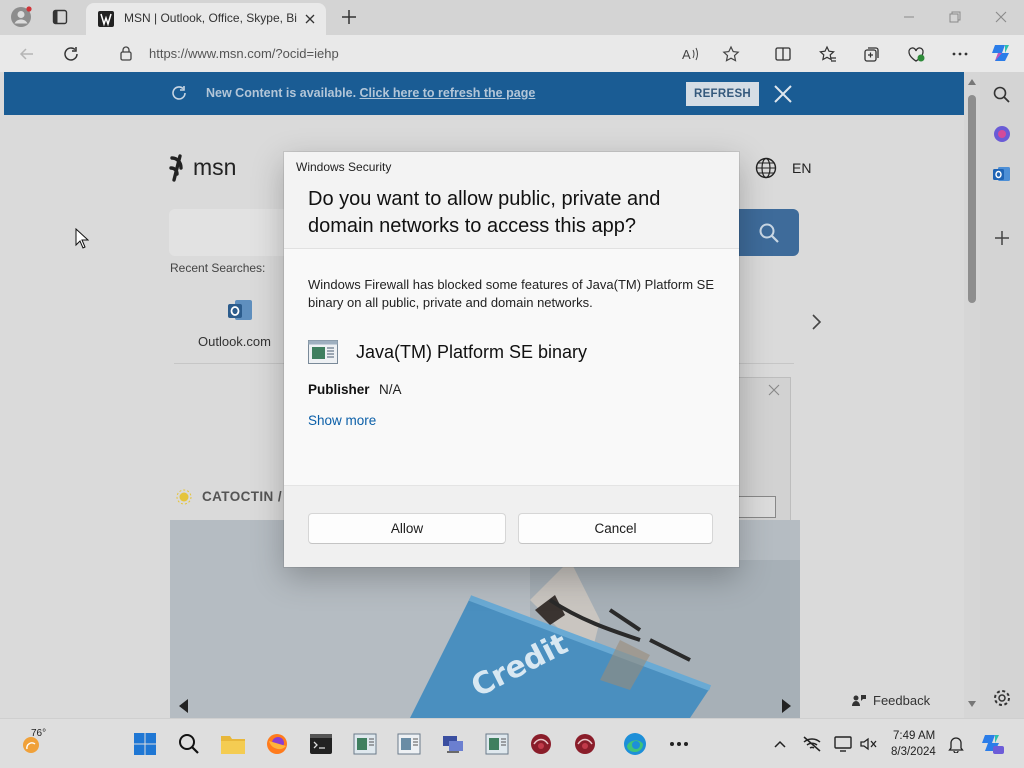  Describe the element at coordinates (972, 199) in the screenshot. I see `scroll-thumb` at that location.